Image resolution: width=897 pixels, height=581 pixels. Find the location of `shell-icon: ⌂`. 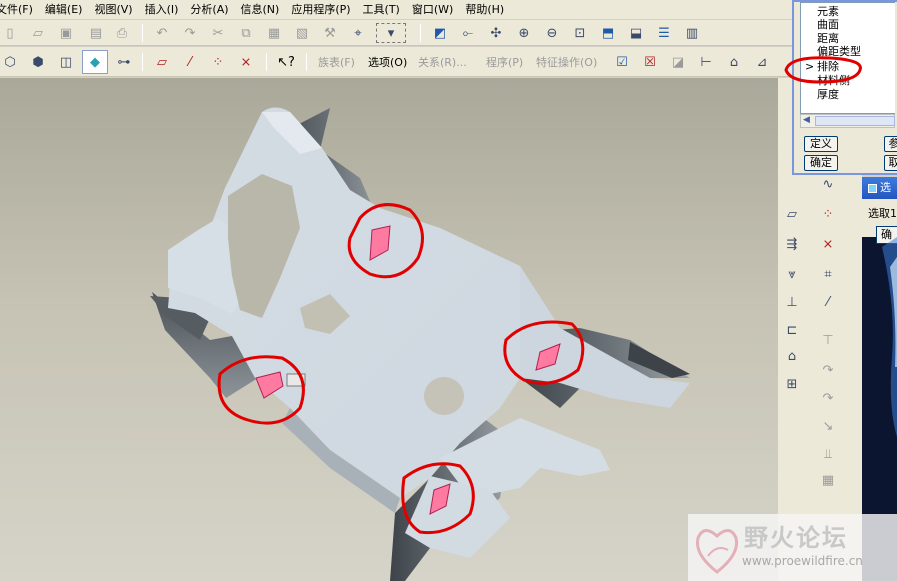

shell-icon: ⌂ is located at coordinates (792, 356).